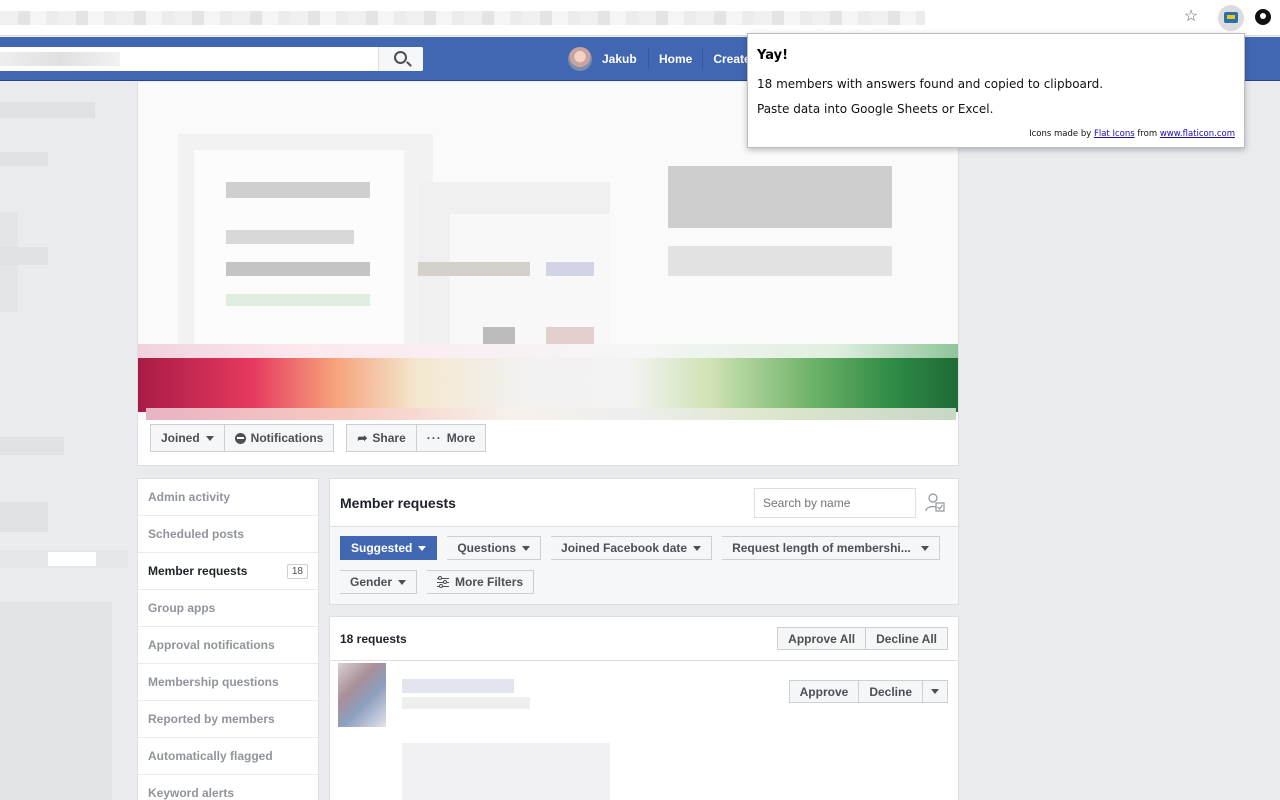  Describe the element at coordinates (211, 719) in the screenshot. I see `side-item-label: Reported by members` at that location.